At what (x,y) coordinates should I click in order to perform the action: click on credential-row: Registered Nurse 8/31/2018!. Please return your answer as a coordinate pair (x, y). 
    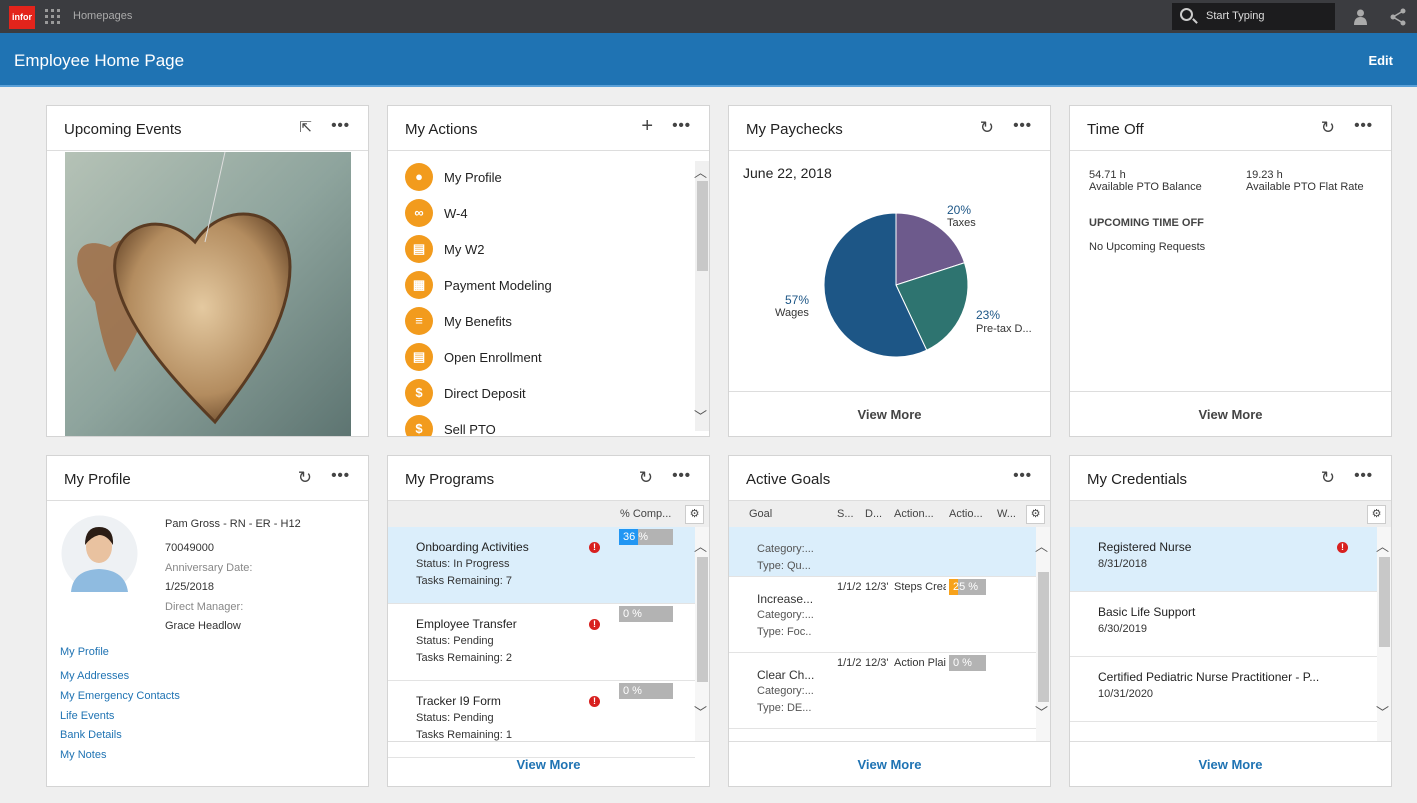
    Looking at the image, I should click on (1223, 559).